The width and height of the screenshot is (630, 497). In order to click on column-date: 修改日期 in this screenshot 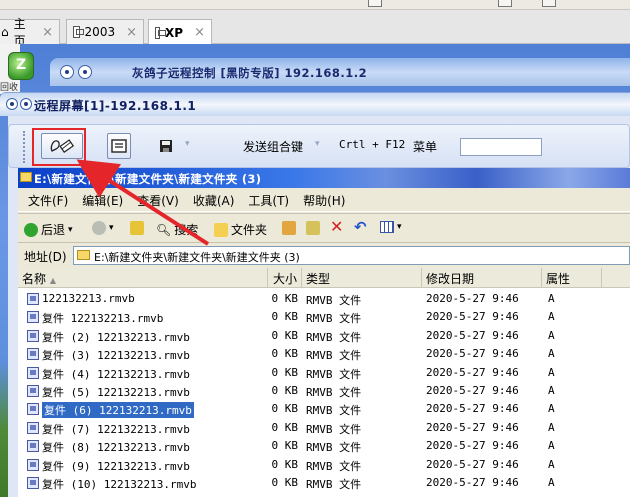, I will do `click(482, 278)`.